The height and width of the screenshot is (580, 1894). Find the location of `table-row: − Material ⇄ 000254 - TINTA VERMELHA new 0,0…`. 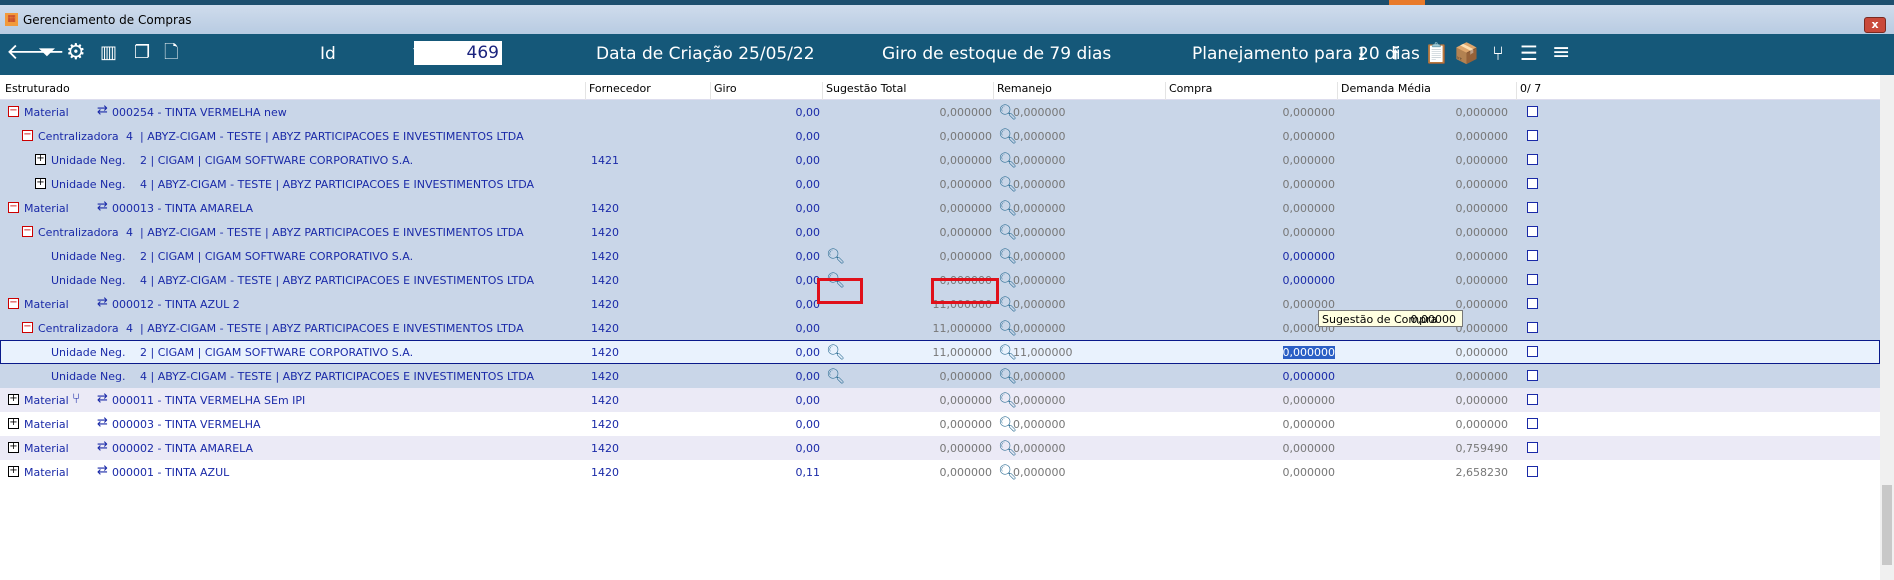

table-row: − Material ⇄ 000254 - TINTA VERMELHA new 0,0… is located at coordinates (940, 112).